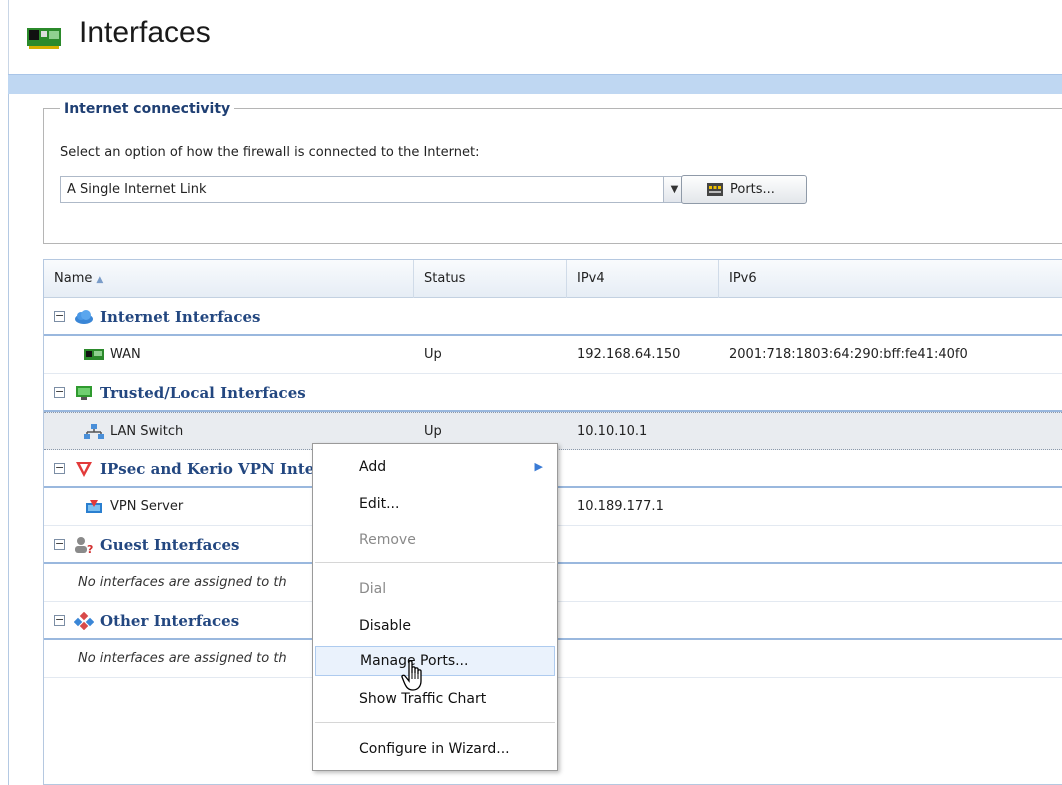  Describe the element at coordinates (435, 626) in the screenshot. I see `menu-item-disable: Disable` at that location.